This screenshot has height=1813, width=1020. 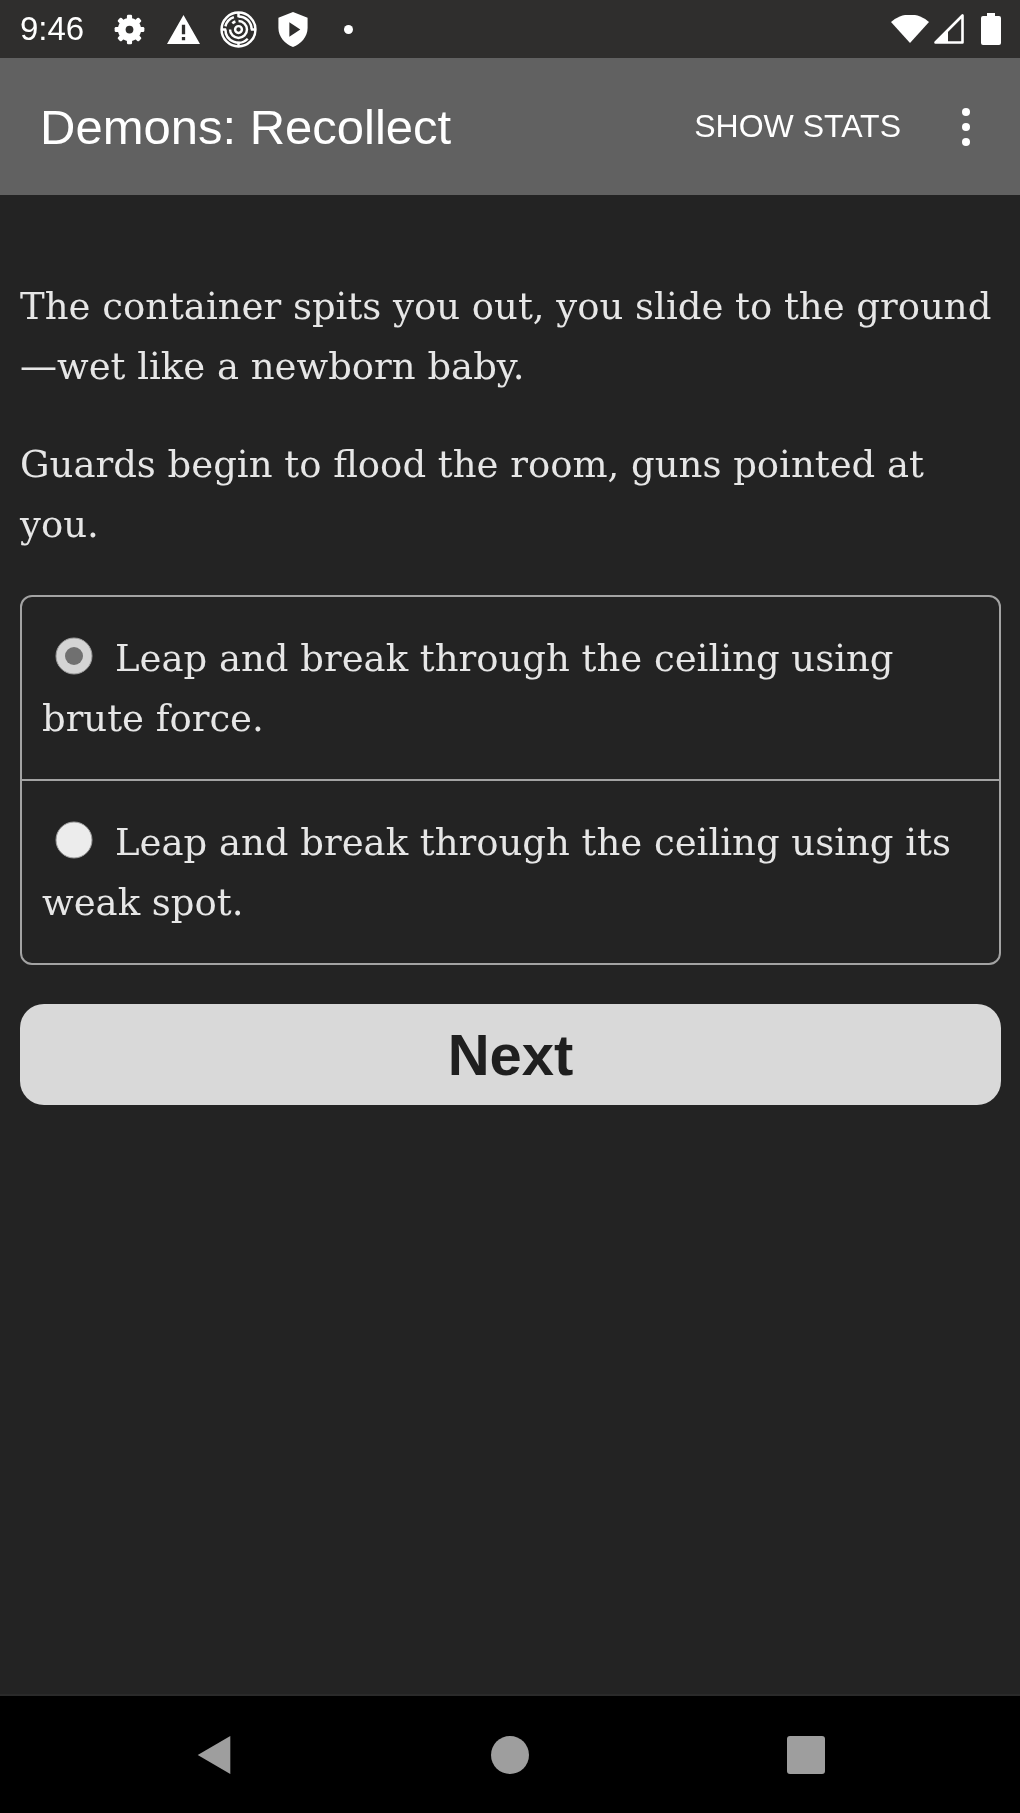 What do you see at coordinates (510, 1054) in the screenshot?
I see `next-button: Next` at bounding box center [510, 1054].